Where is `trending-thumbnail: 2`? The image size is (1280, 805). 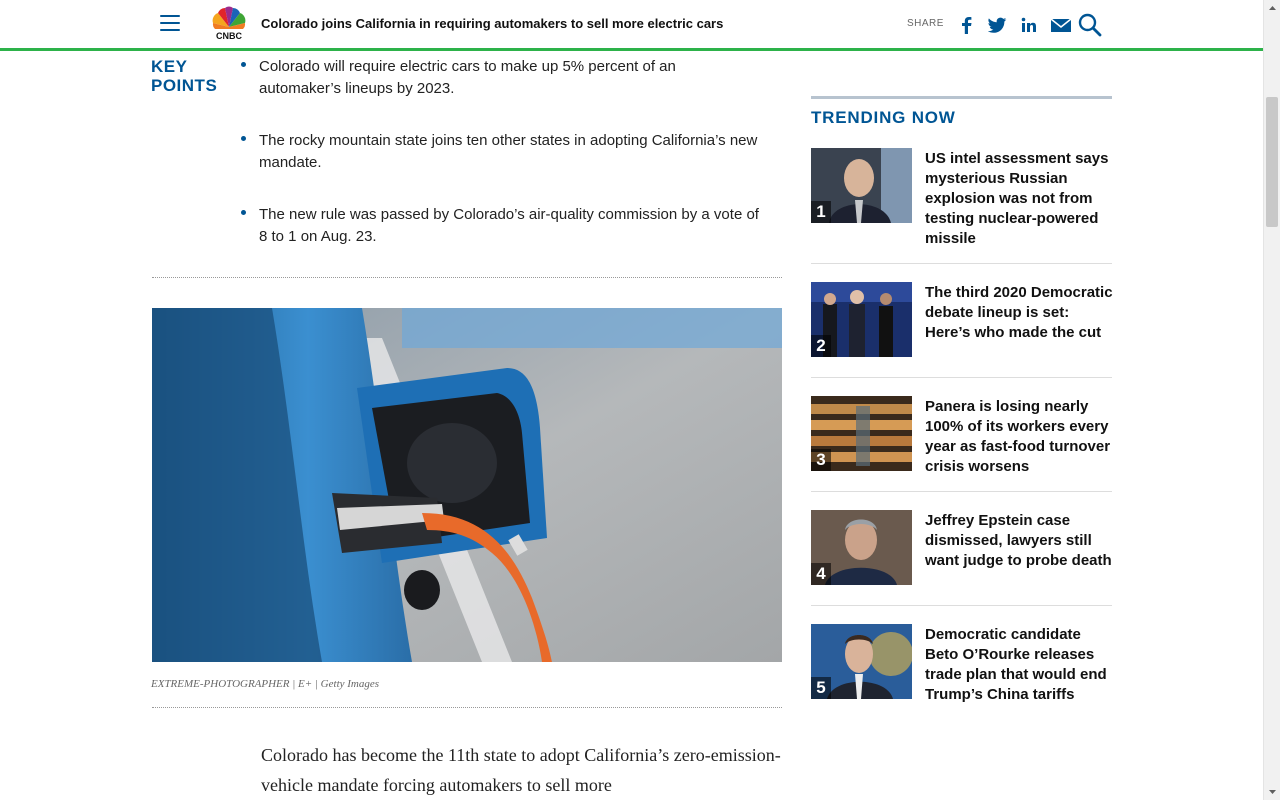
trending-thumbnail: 2 is located at coordinates (861, 319).